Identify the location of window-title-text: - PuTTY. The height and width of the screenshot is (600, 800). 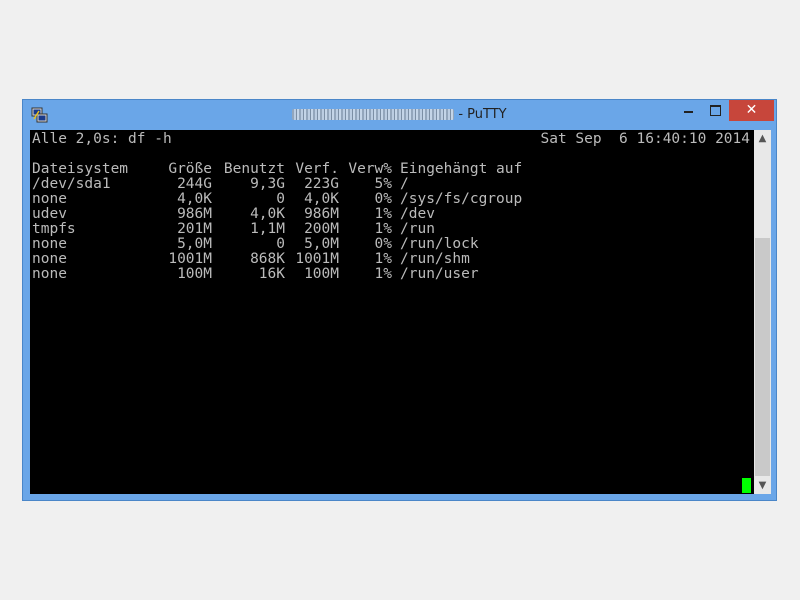
(482, 114).